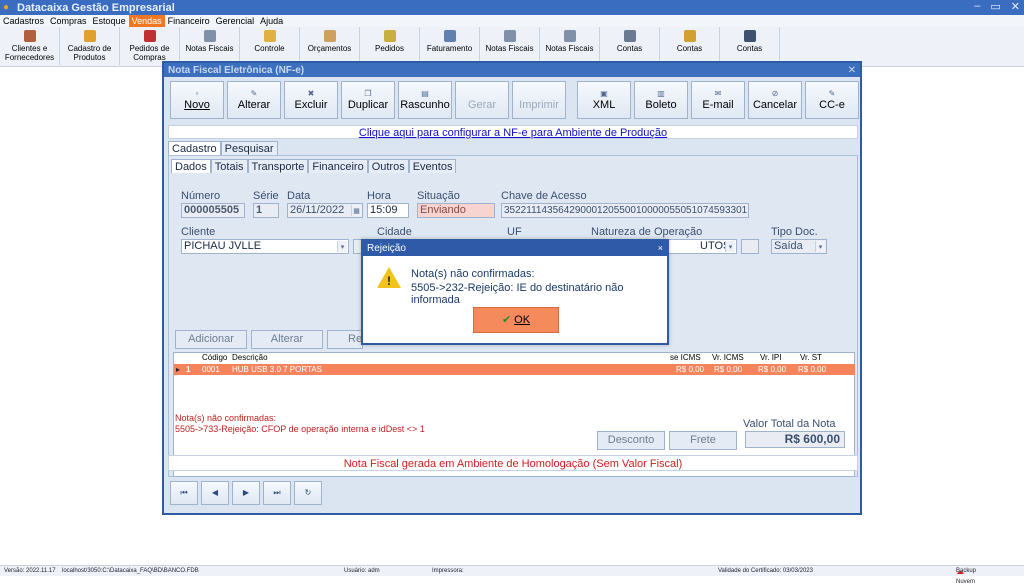 The width and height of the screenshot is (1024, 588). What do you see at coordinates (236, 70) in the screenshot?
I see `nfe-window-title: Nota Fiscal Eletrônica (NF-e)` at bounding box center [236, 70].